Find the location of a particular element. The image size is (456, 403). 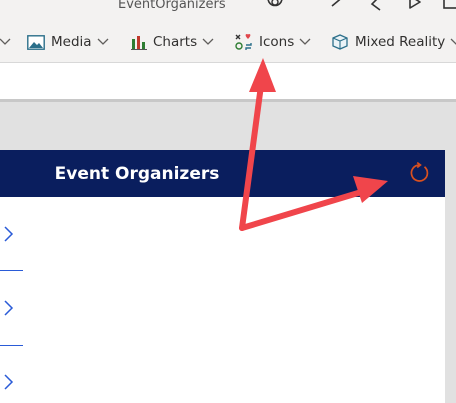

ribbon-icons-button: Icons is located at coordinates (273, 42).